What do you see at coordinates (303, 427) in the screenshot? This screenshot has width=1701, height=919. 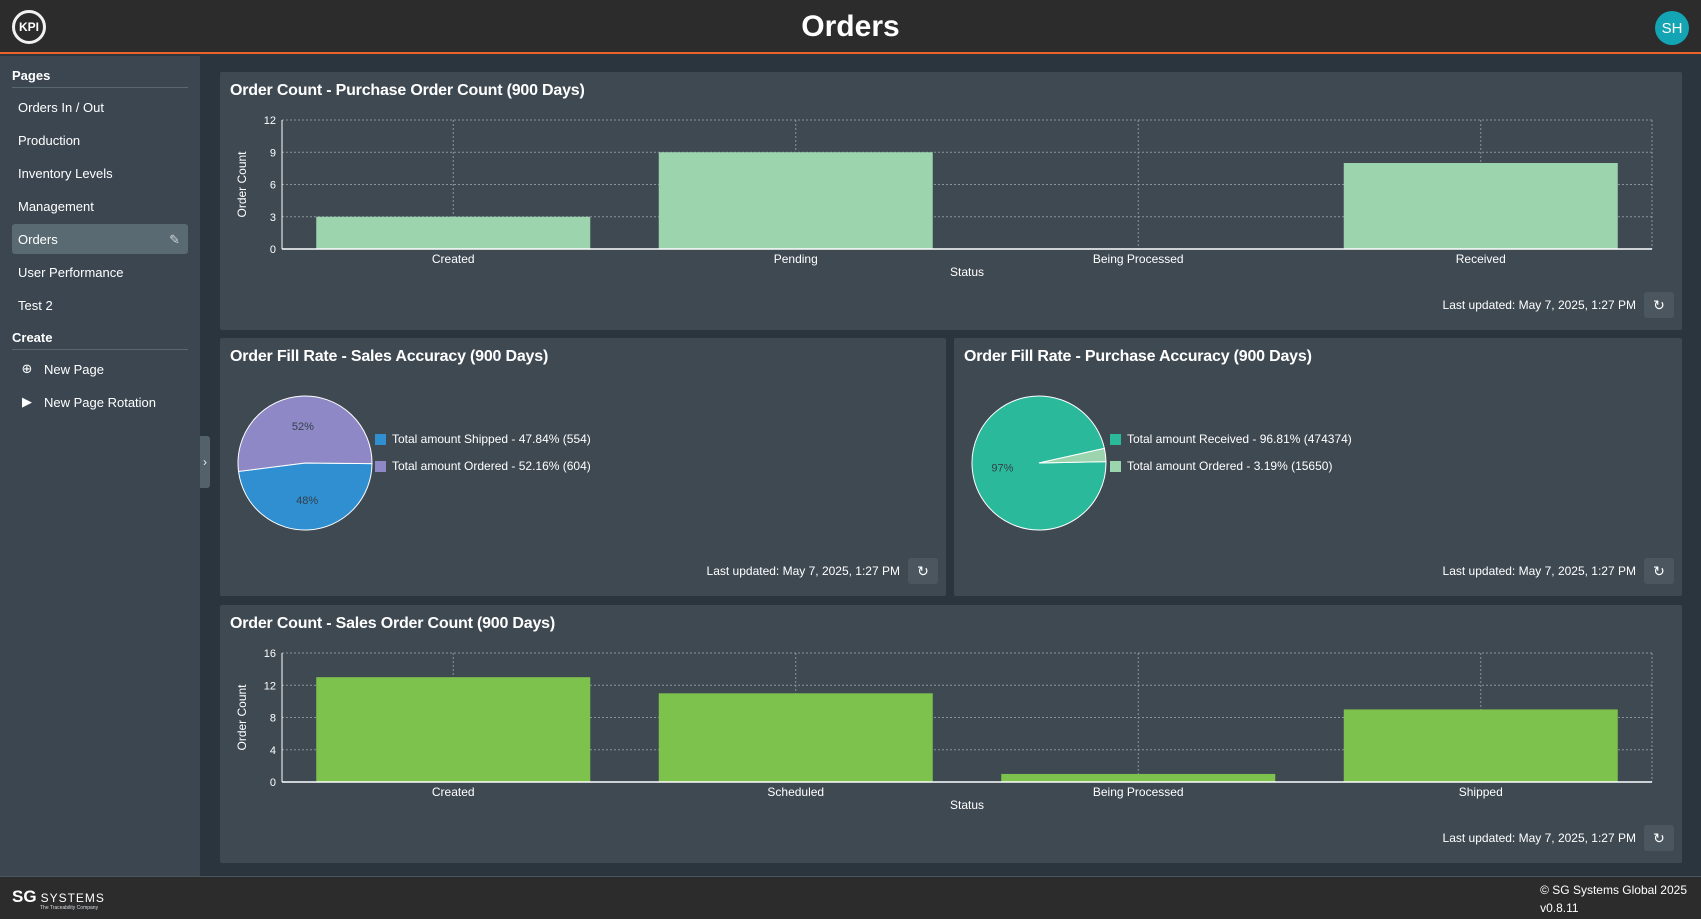 I see `pie-pct-label: 52%` at bounding box center [303, 427].